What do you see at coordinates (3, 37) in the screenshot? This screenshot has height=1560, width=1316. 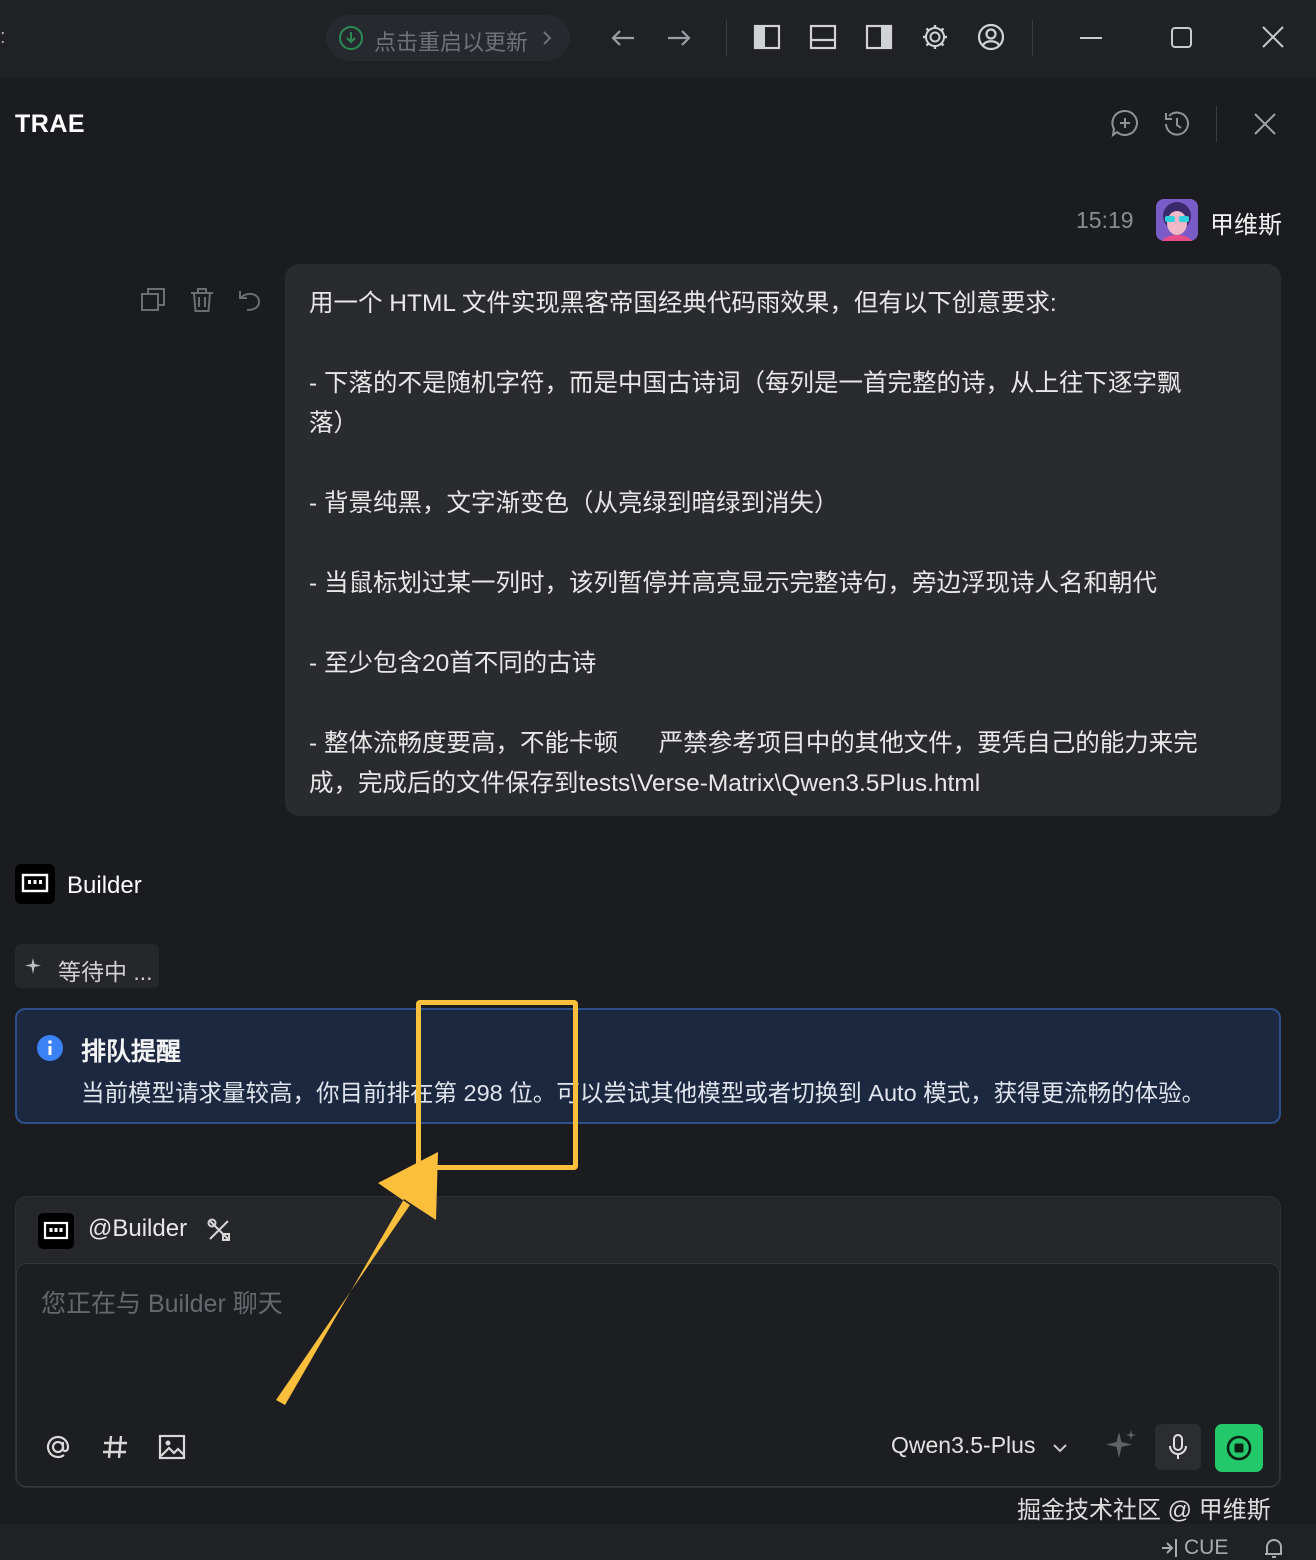 I see `clipped-label: :` at bounding box center [3, 37].